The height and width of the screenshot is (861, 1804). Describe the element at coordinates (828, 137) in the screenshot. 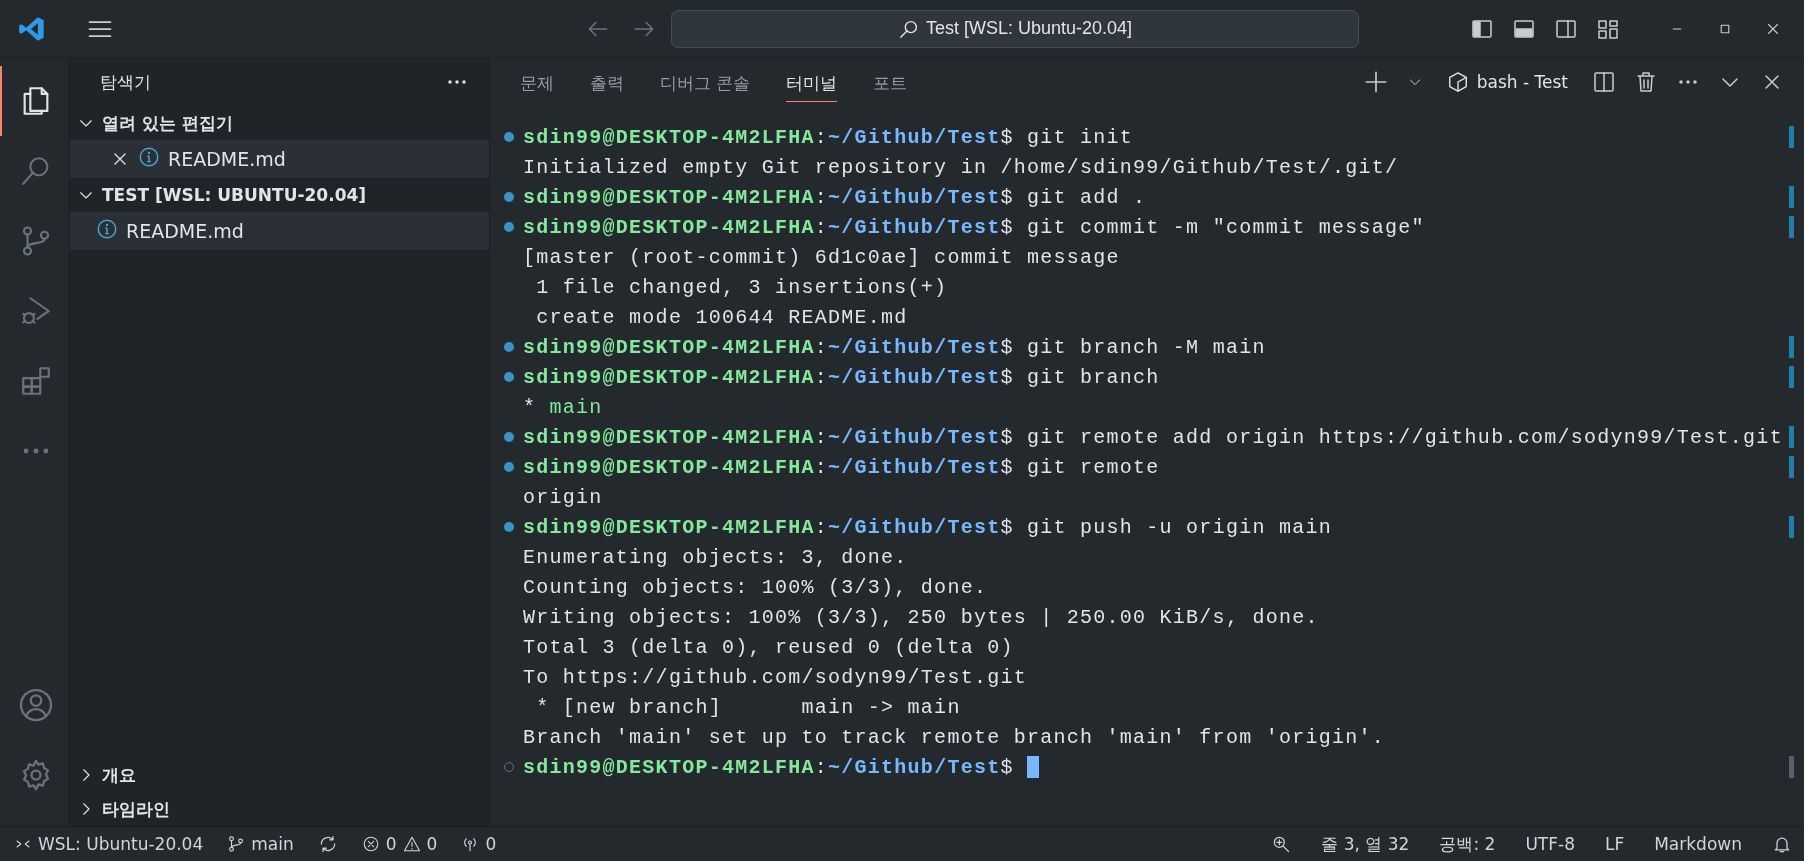

I see `terminal-prompt: sdin99@DESKTOP-4M2LFHA:~/Github/Test$ git init` at that location.